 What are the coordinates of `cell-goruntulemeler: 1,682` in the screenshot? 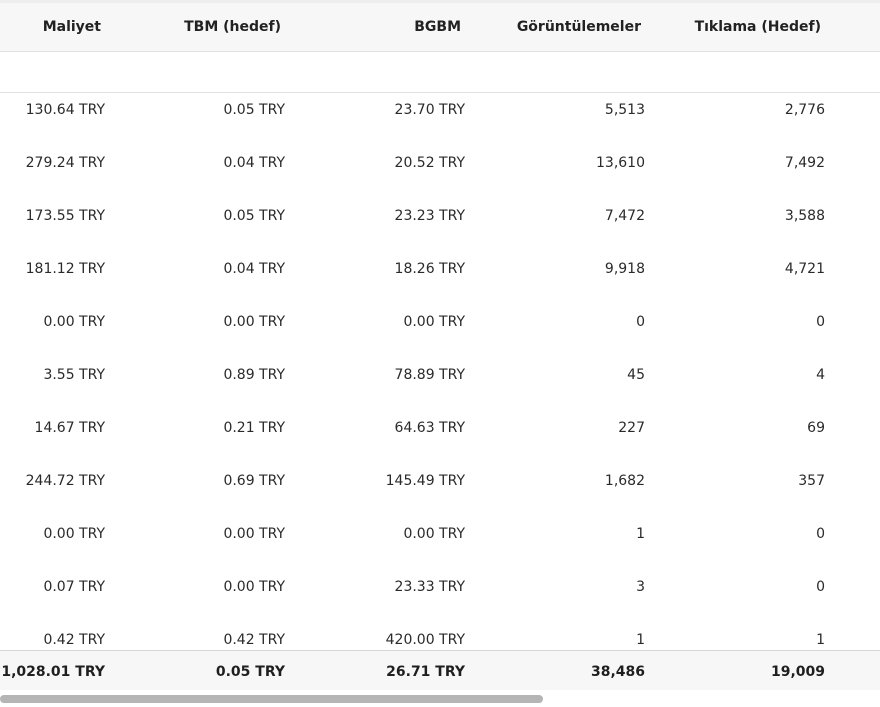 It's located at (624, 481).